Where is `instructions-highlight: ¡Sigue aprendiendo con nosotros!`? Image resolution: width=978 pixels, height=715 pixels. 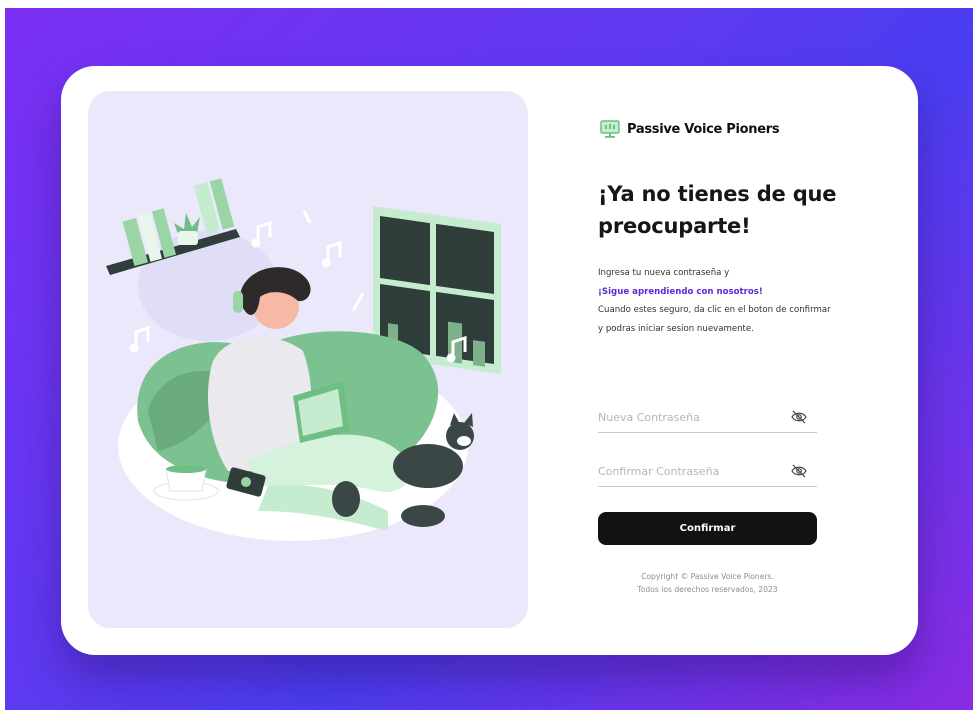 instructions-highlight: ¡Sigue aprendiendo con nosotros! is located at coordinates (680, 291).